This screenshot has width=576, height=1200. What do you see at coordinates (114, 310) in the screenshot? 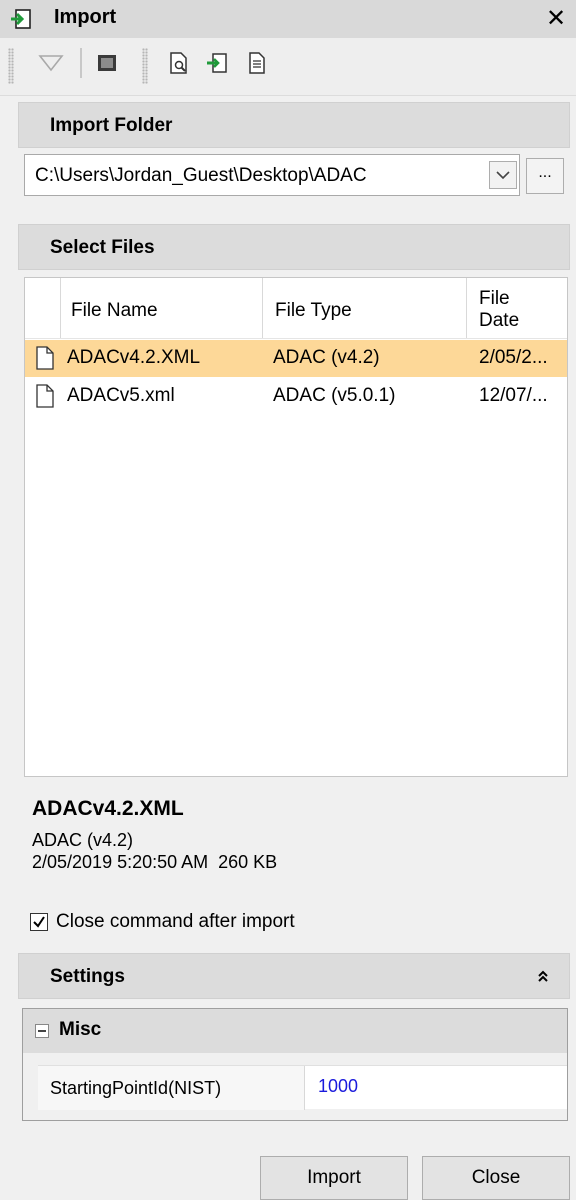
I see `file-name-header-label: File Name` at bounding box center [114, 310].